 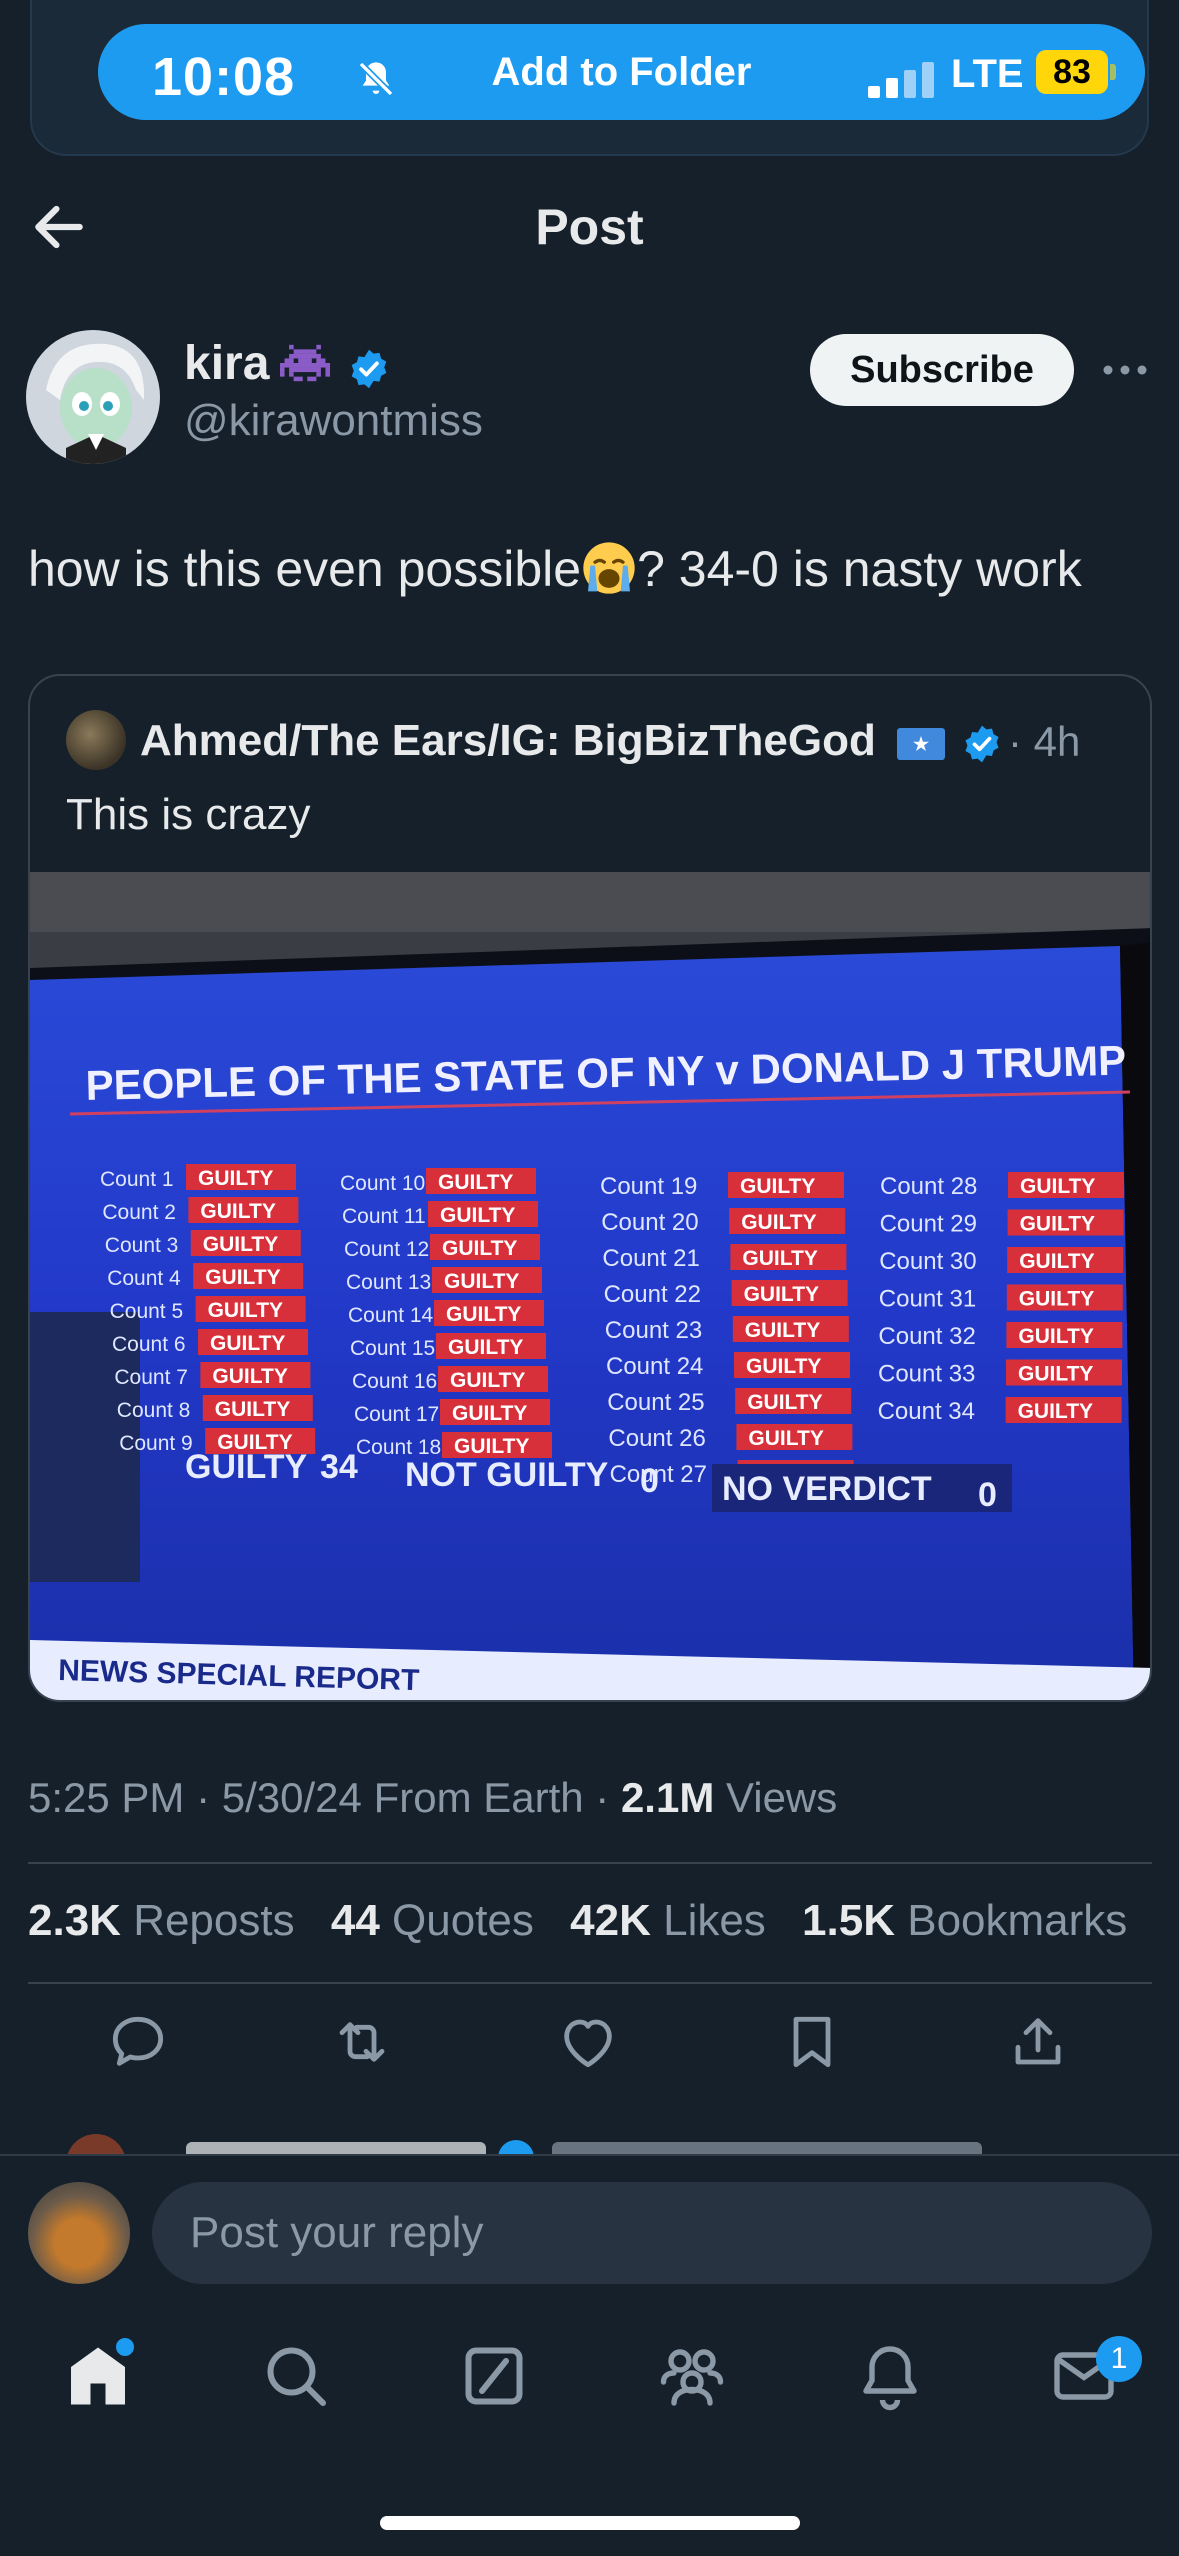 What do you see at coordinates (79, 2233) in the screenshot?
I see `current-user-avatar` at bounding box center [79, 2233].